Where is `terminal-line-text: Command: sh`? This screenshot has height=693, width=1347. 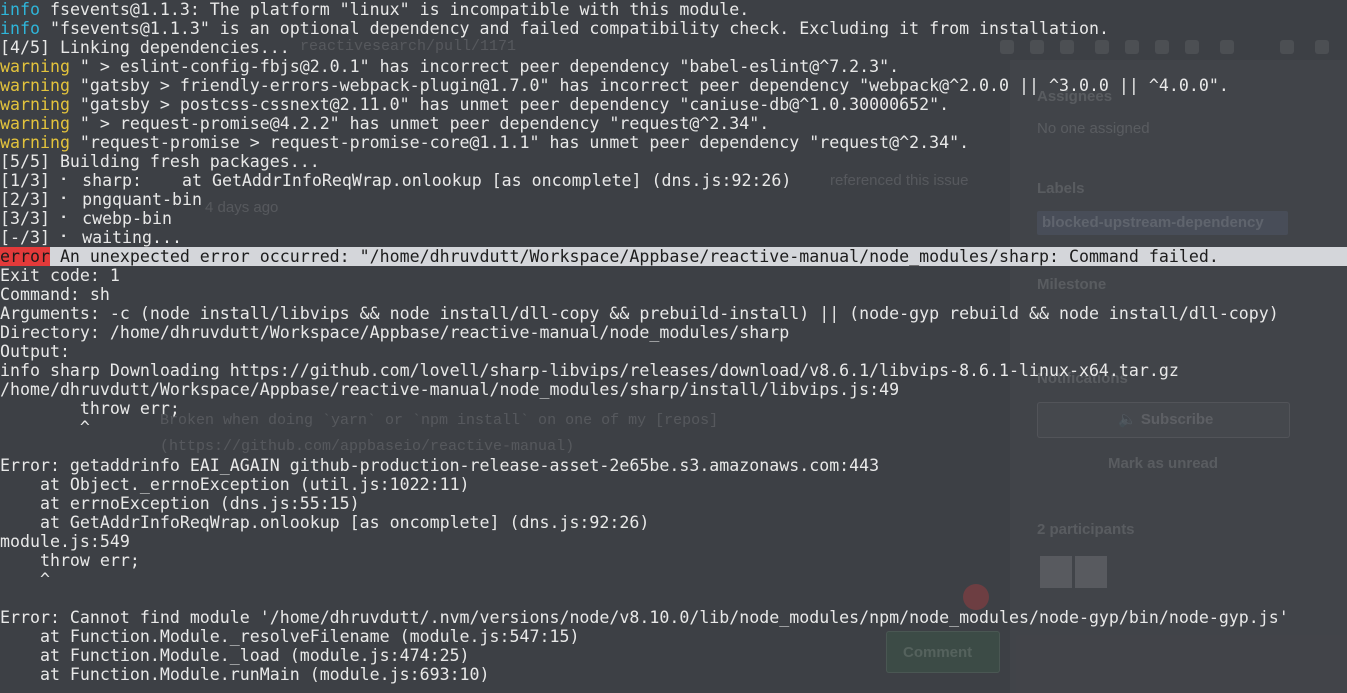
terminal-line-text: Command: sh is located at coordinates (55, 294).